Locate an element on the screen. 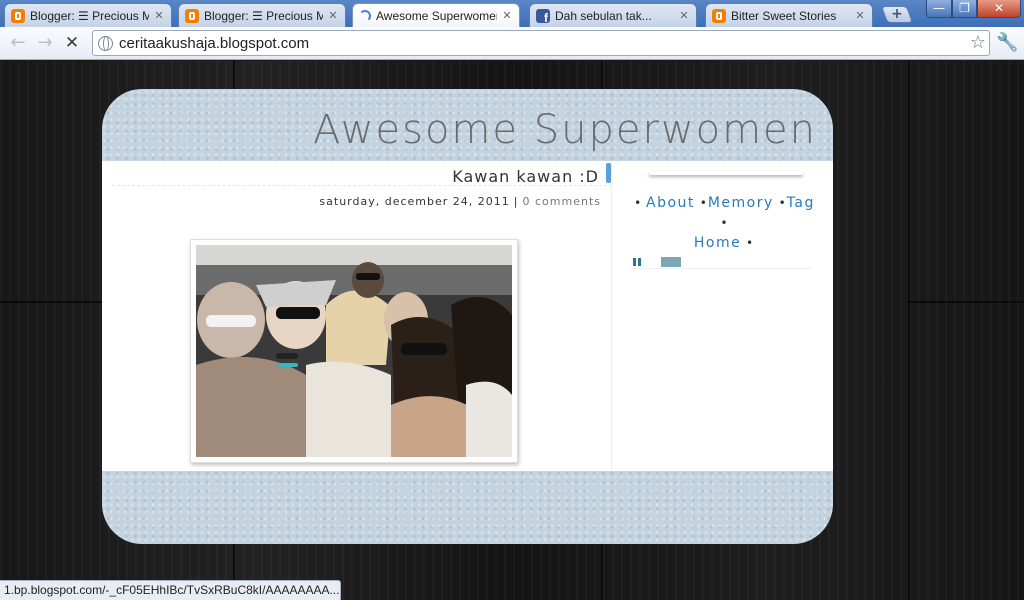 The width and height of the screenshot is (1024, 600). post-photo is located at coordinates (354, 351).